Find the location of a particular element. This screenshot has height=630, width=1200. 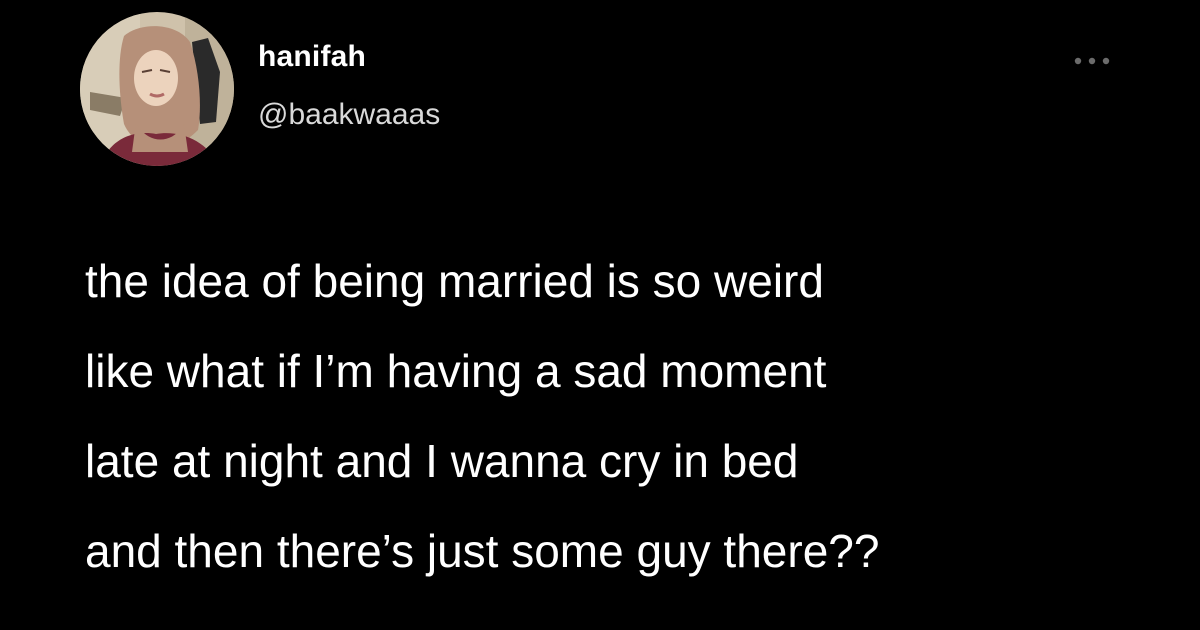

more-dots-icon is located at coordinates (1092, 61).